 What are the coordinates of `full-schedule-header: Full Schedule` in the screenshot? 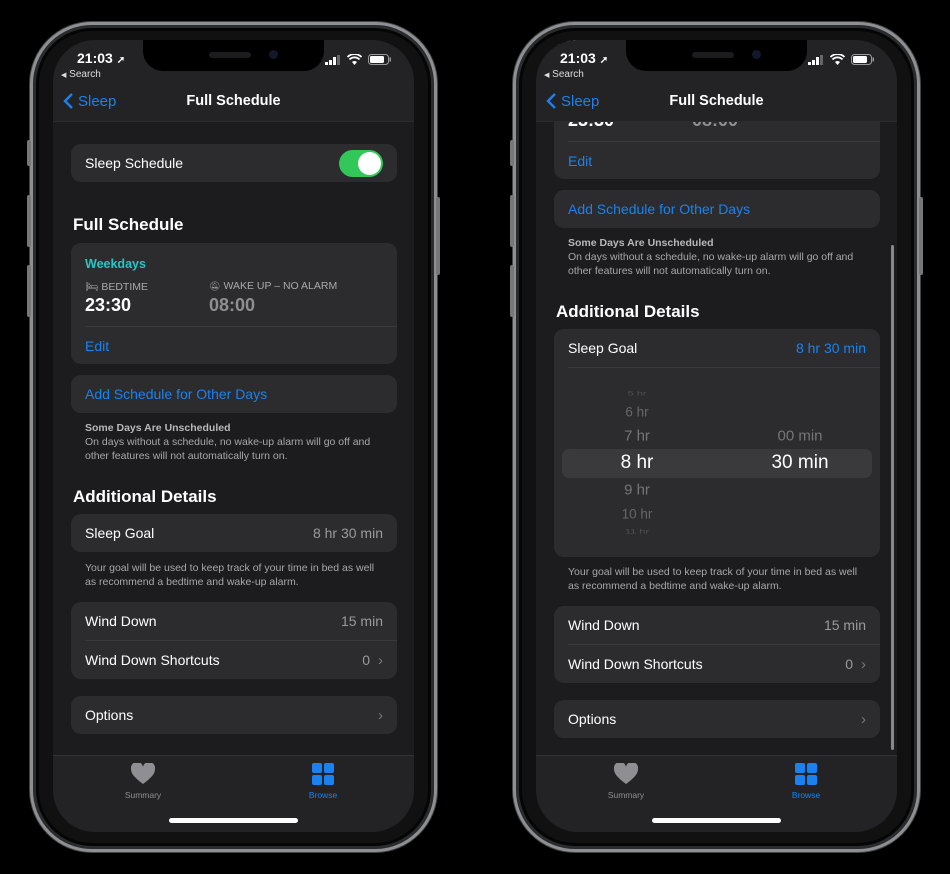 It's located at (128, 224).